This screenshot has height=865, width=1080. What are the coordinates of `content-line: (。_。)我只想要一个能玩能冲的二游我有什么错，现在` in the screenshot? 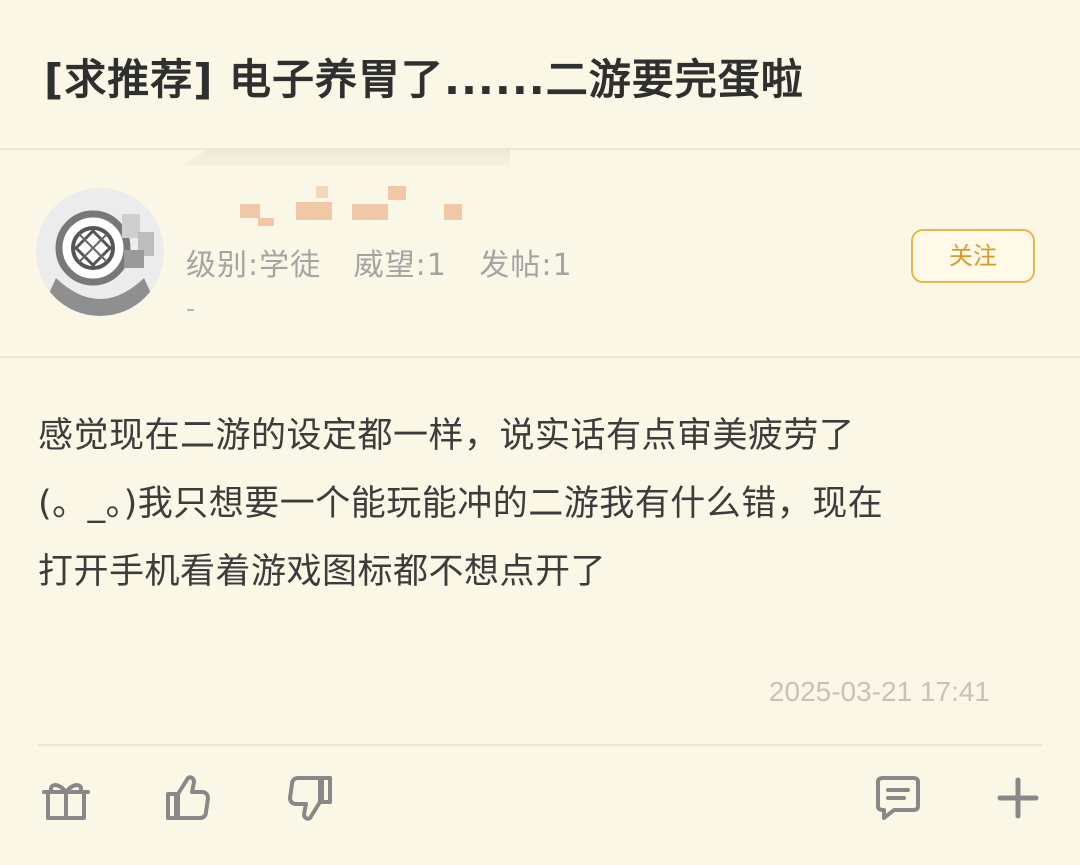 It's located at (461, 504).